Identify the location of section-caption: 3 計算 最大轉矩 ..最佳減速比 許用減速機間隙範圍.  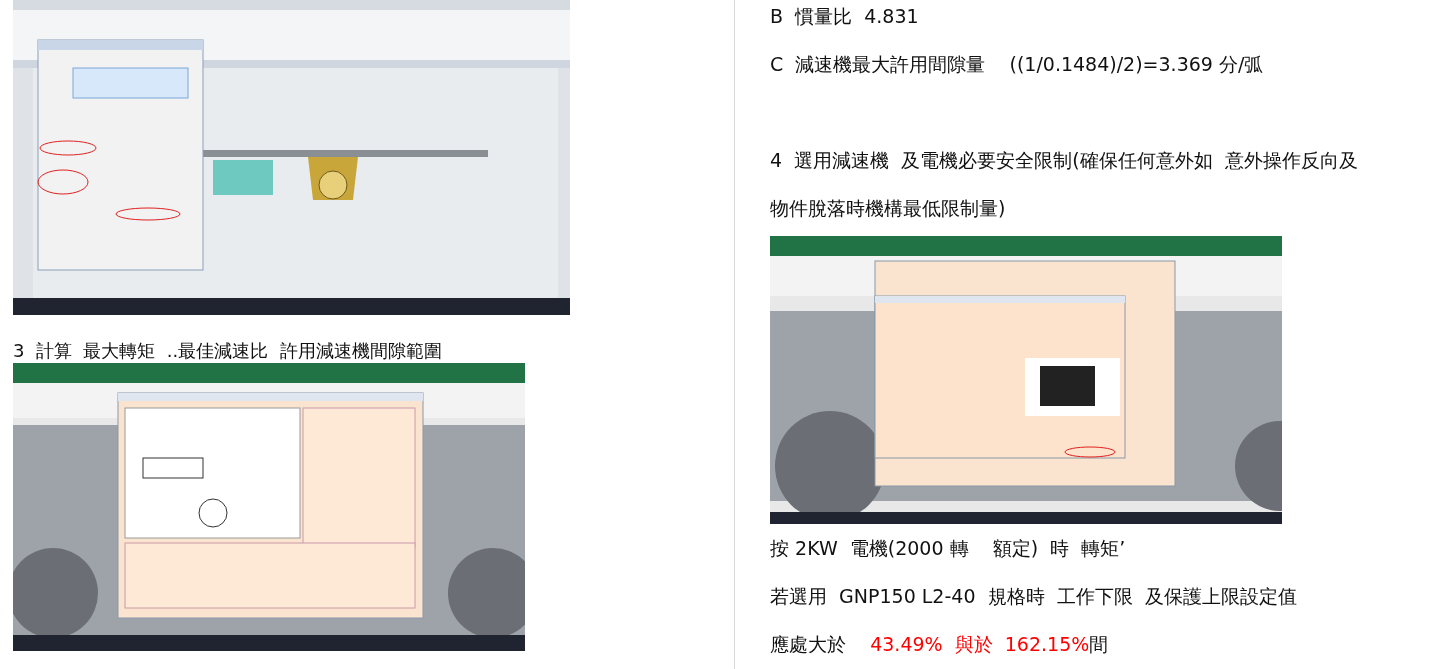
(228, 351).